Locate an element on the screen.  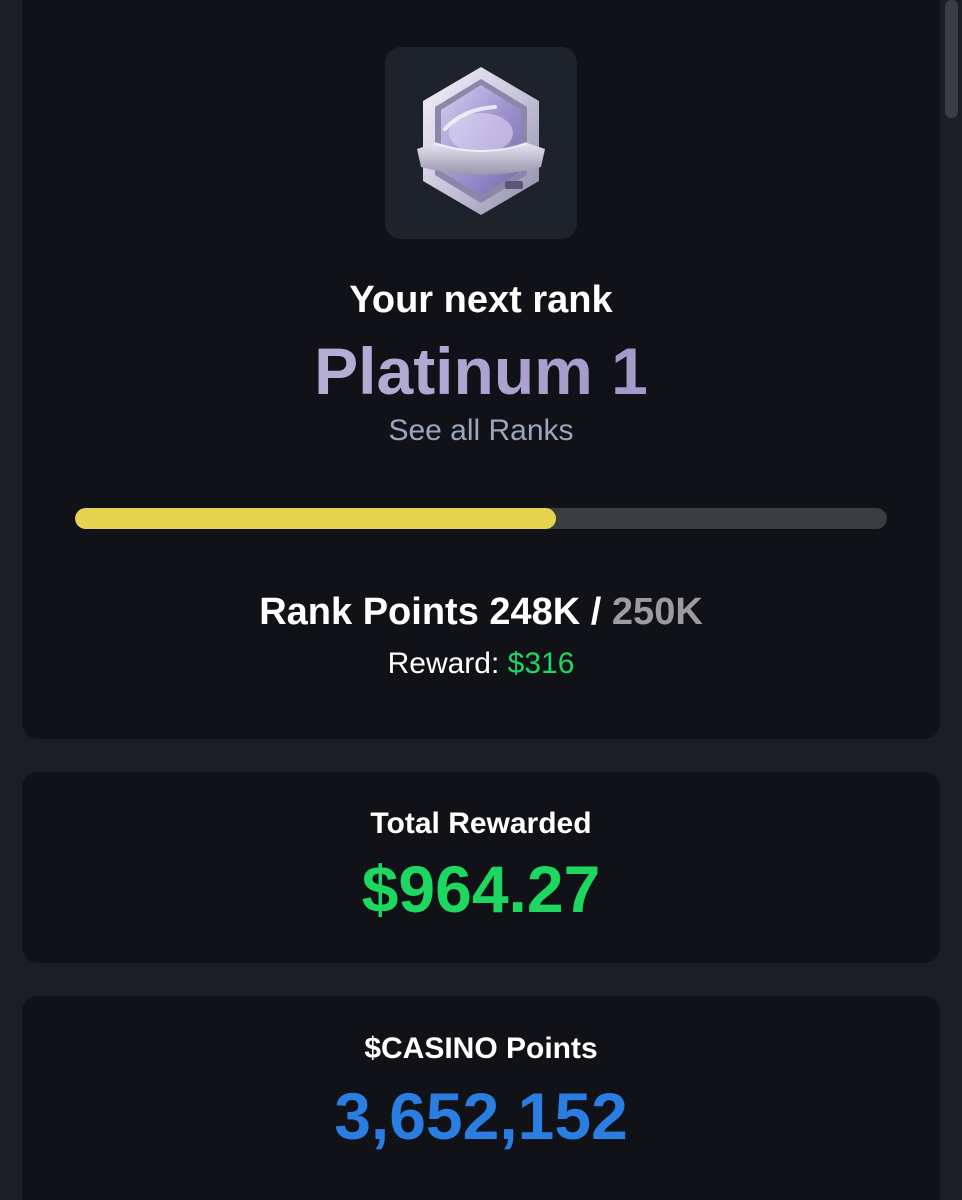
rank-progress-fill is located at coordinates (315, 518).